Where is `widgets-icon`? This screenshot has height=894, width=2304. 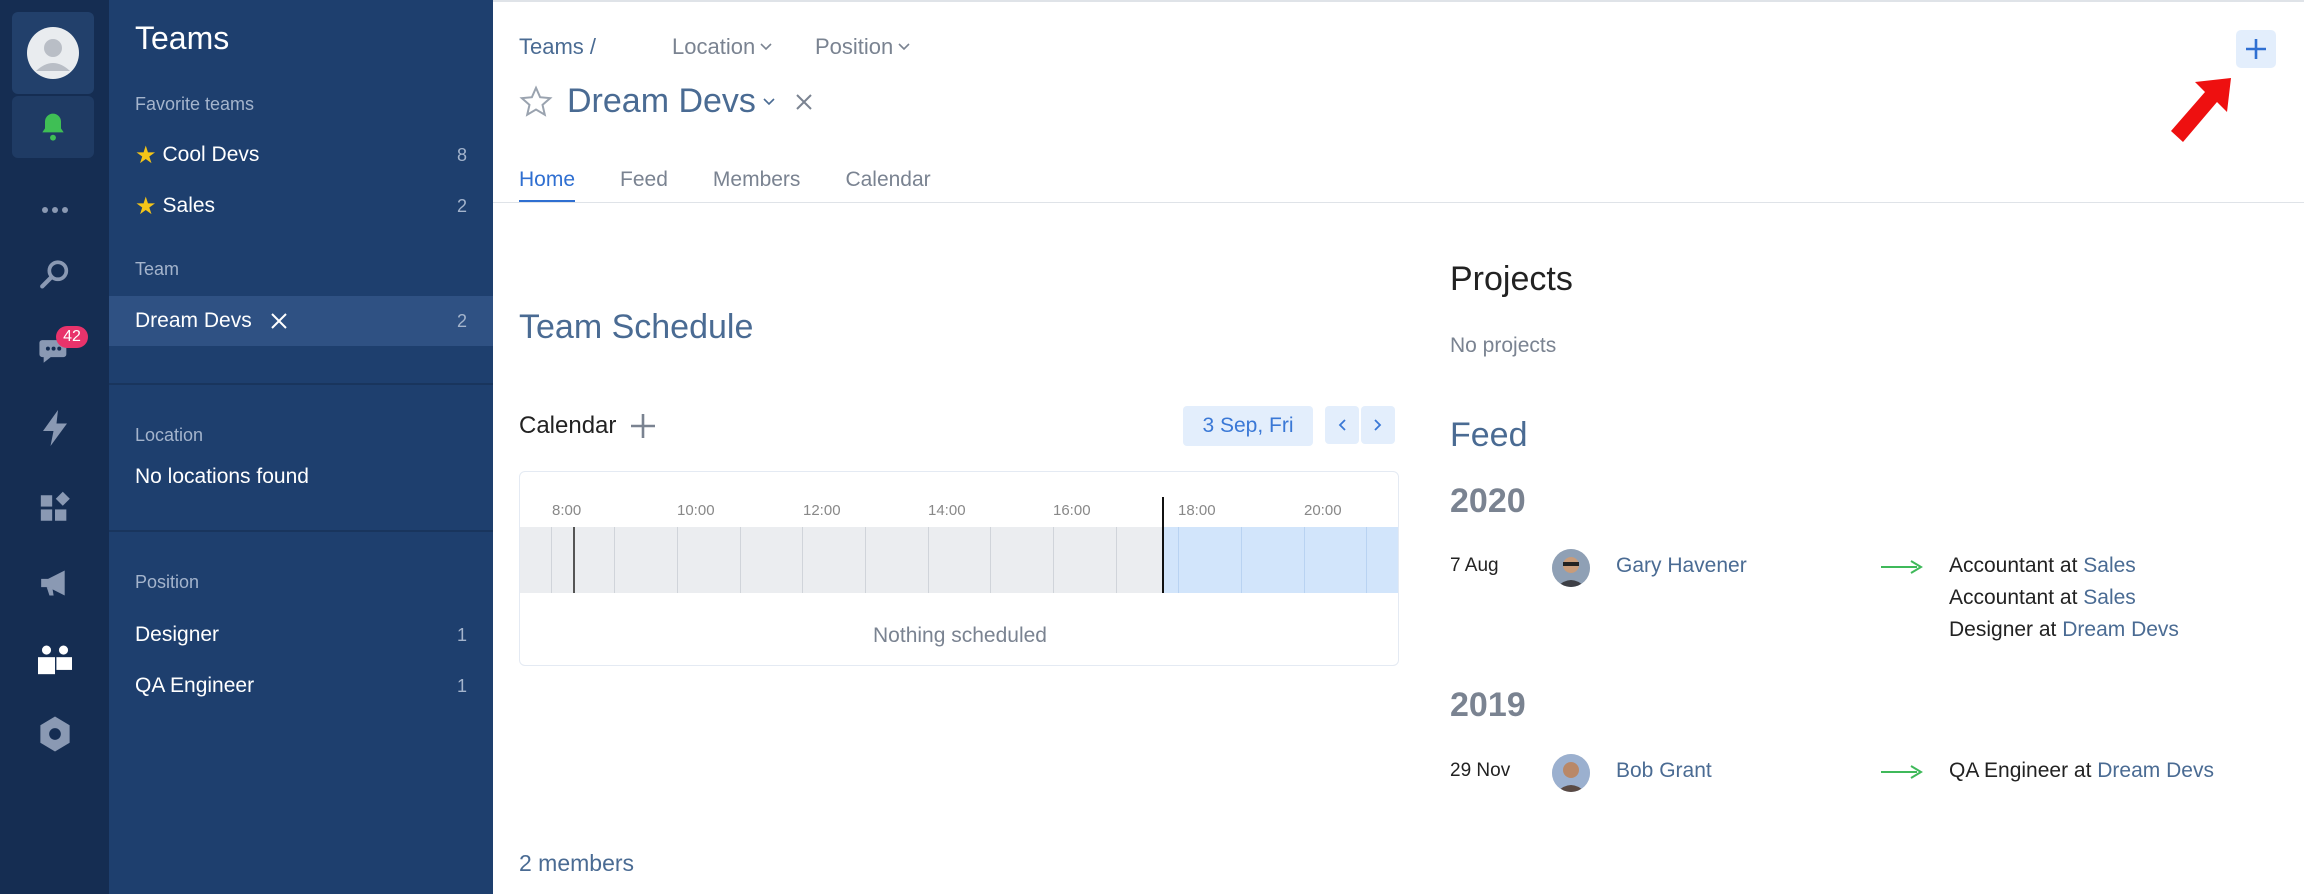 widgets-icon is located at coordinates (55, 506).